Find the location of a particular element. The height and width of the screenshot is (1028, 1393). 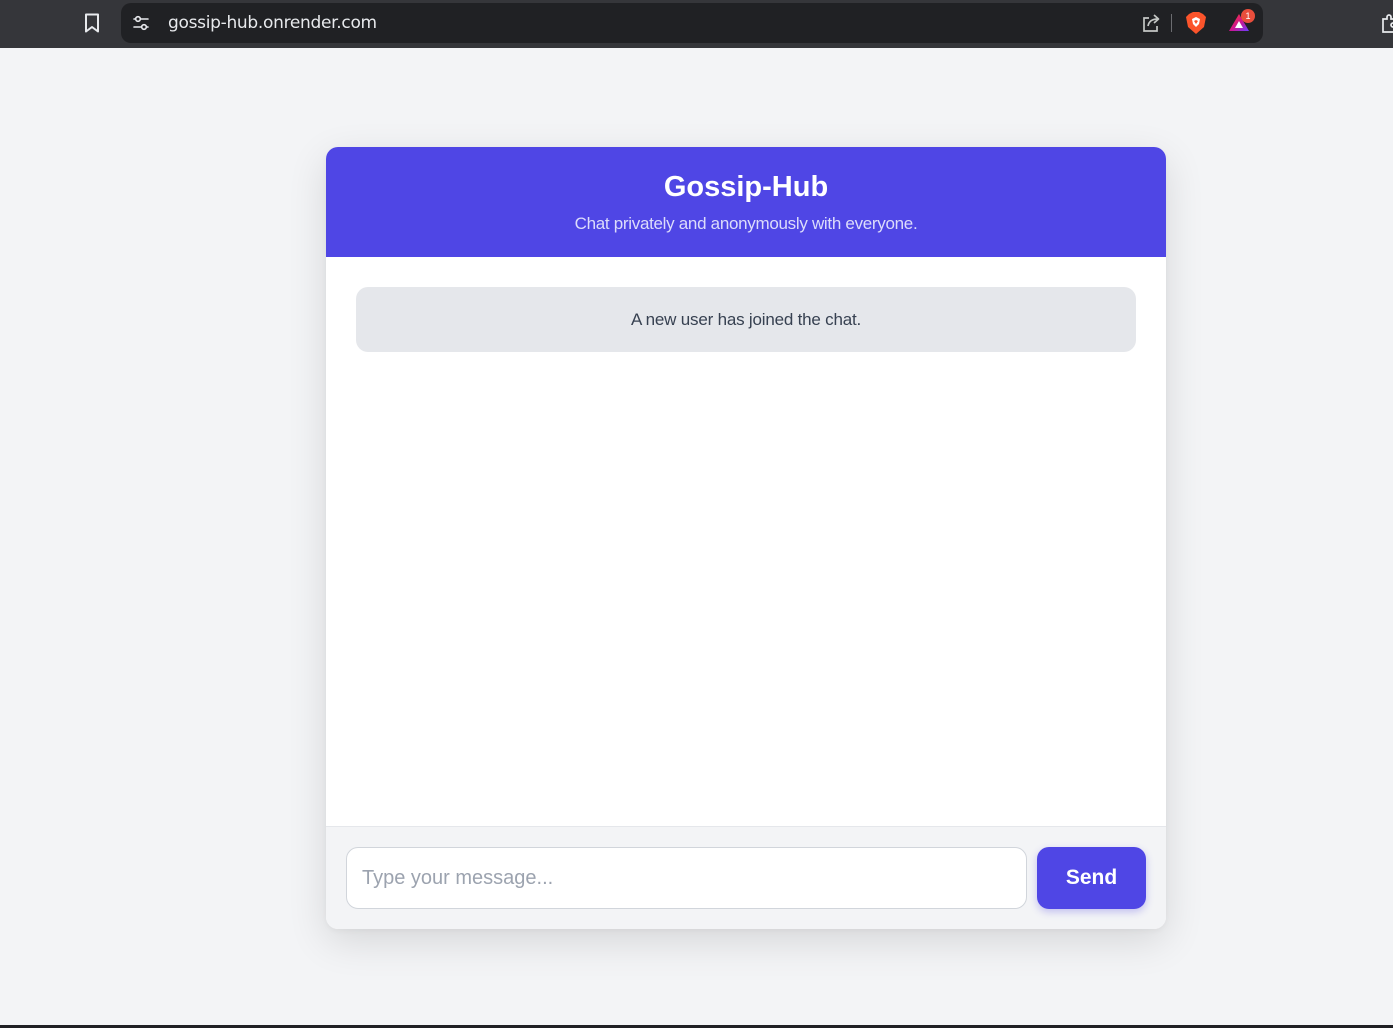

site-settings-icon is located at coordinates (141, 23).